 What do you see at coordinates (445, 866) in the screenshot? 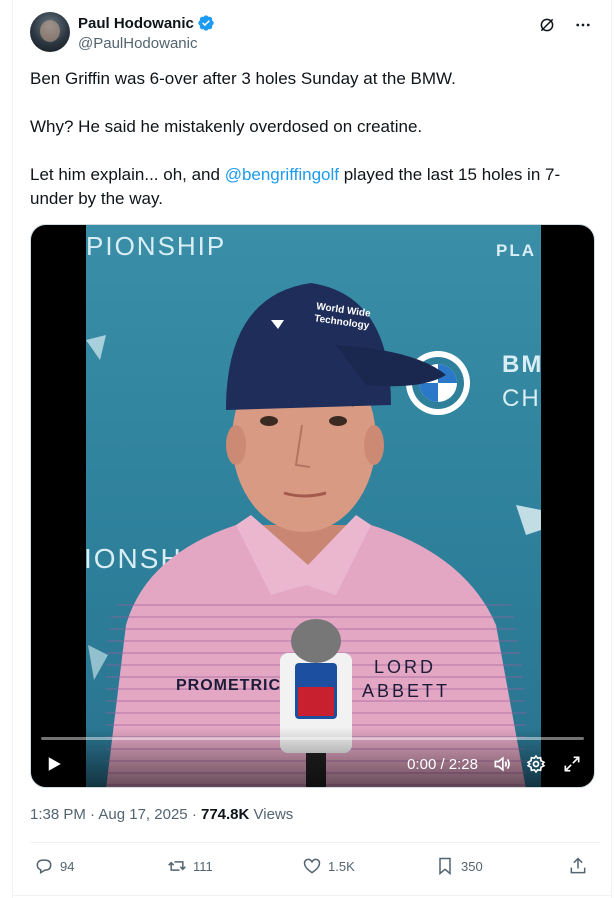
I see `bookmark-icon` at bounding box center [445, 866].